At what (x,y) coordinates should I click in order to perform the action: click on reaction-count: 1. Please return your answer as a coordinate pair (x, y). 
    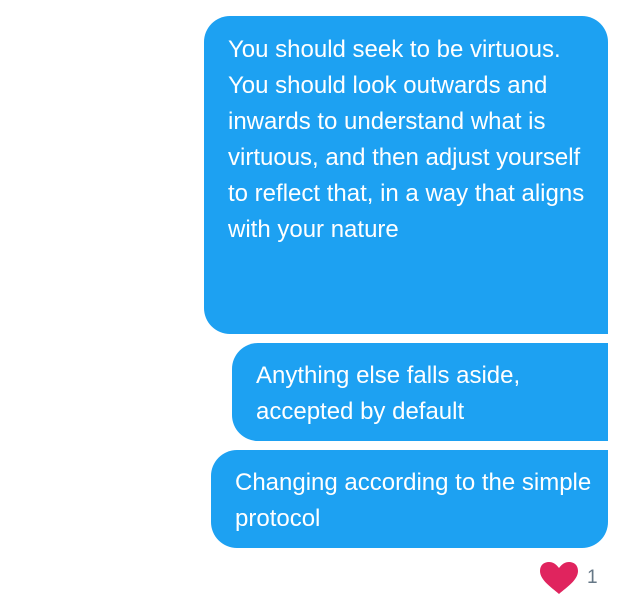
    Looking at the image, I should click on (592, 577).